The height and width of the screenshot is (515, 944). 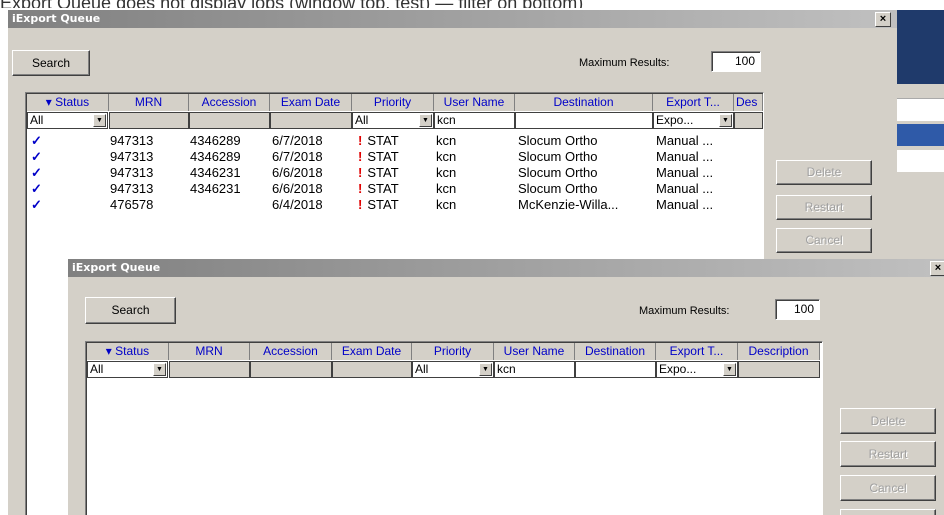 I want to click on exclamation-icon: !, so click(x=360, y=172).